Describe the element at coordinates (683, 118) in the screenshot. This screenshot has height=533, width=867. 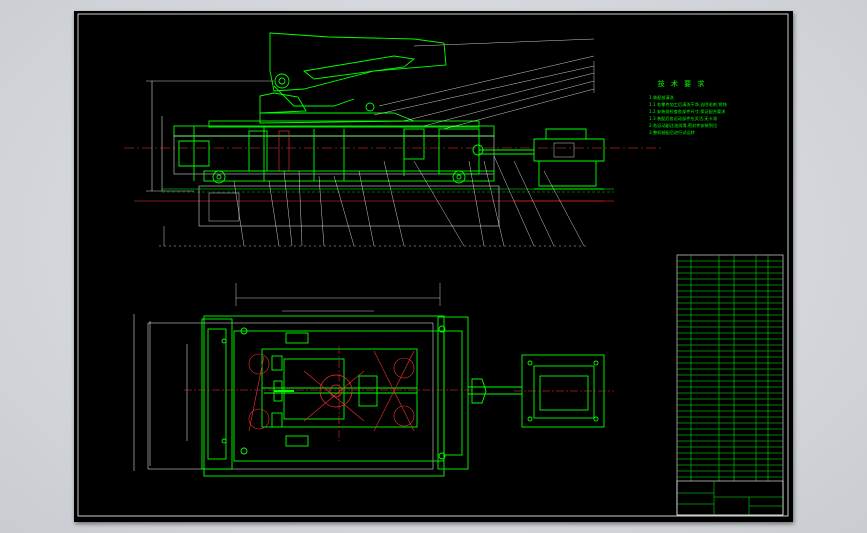
I see `tech-req-line: 1.3 装配后各运动部件应灵活,无卡滞` at that location.